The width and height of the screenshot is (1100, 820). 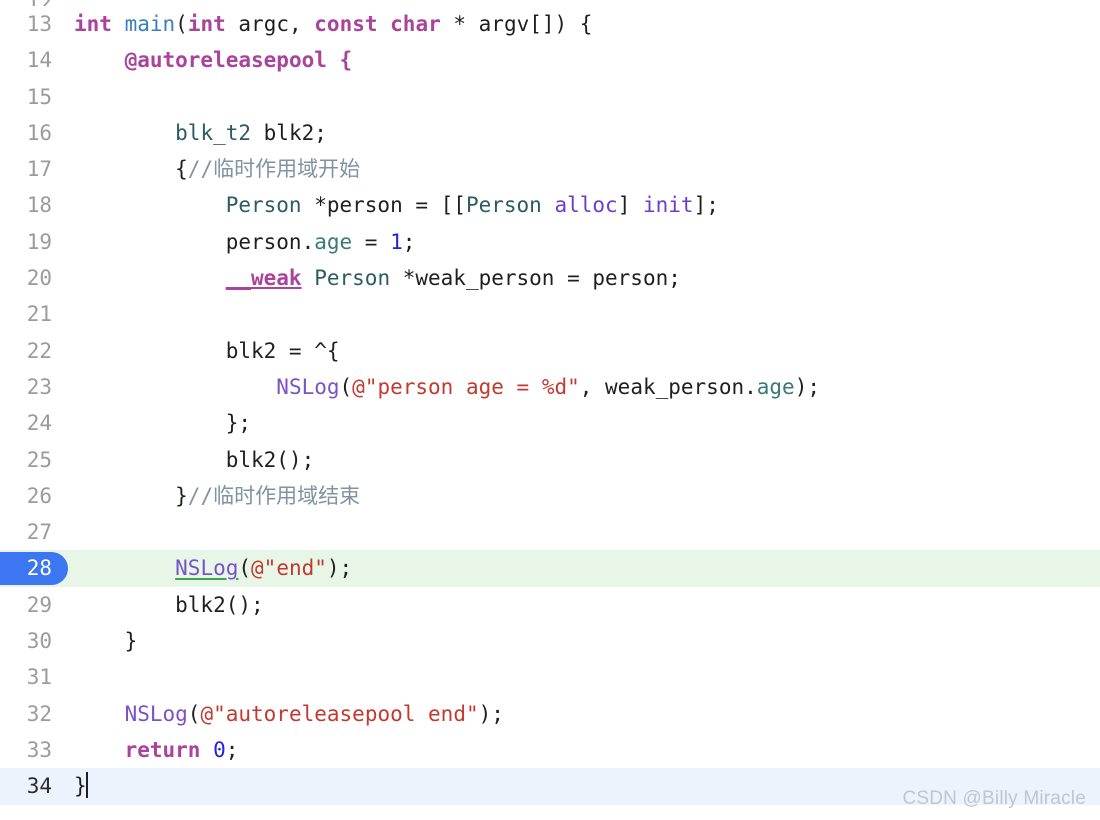 What do you see at coordinates (371, 241) in the screenshot?
I see `code-token: =` at bounding box center [371, 241].